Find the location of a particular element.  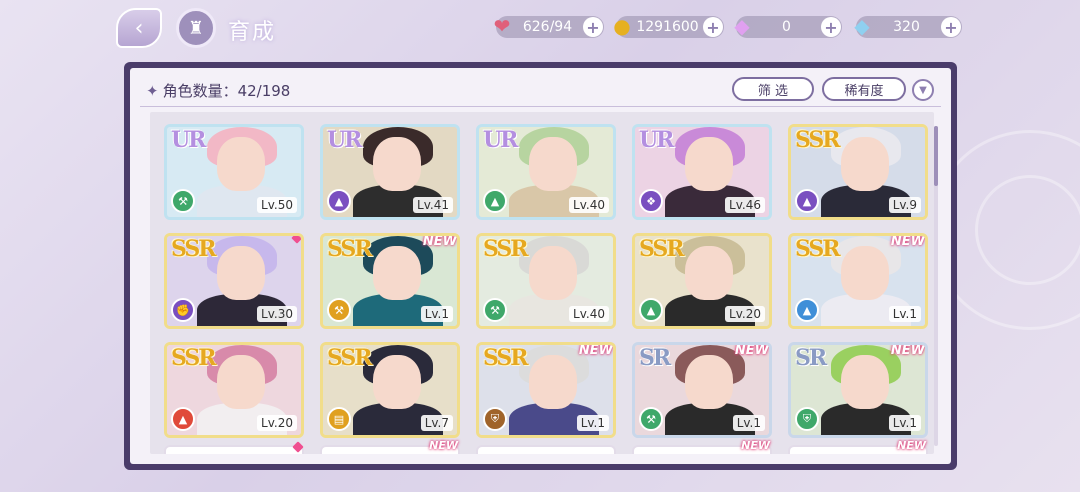

level-label: Lv.41 is located at coordinates (433, 205).